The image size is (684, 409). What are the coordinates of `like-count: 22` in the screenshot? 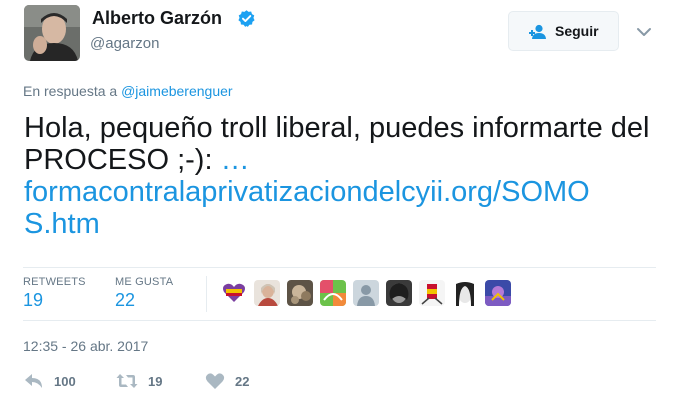 It's located at (242, 381).